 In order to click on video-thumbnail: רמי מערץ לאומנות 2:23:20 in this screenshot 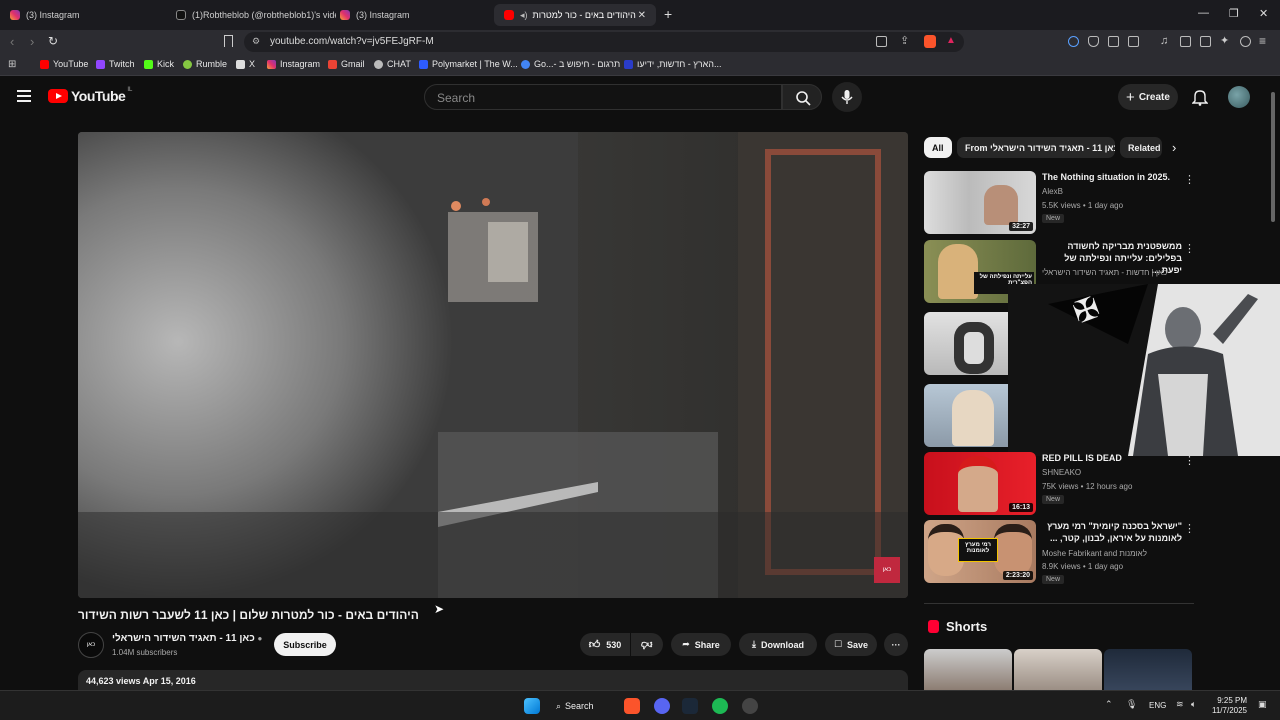, I will do `click(980, 551)`.